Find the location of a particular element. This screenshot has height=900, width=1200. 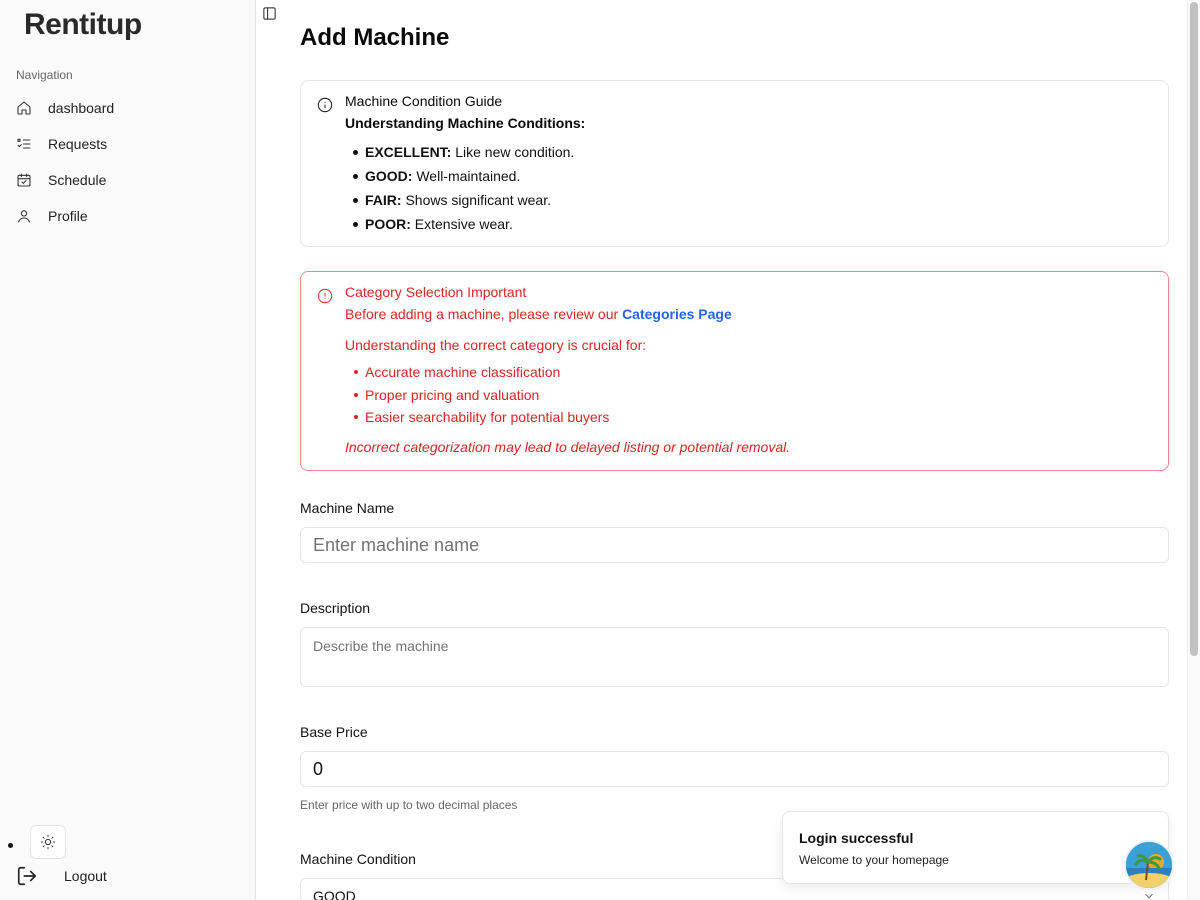

brand-logo: Rentitup is located at coordinates (83, 25).